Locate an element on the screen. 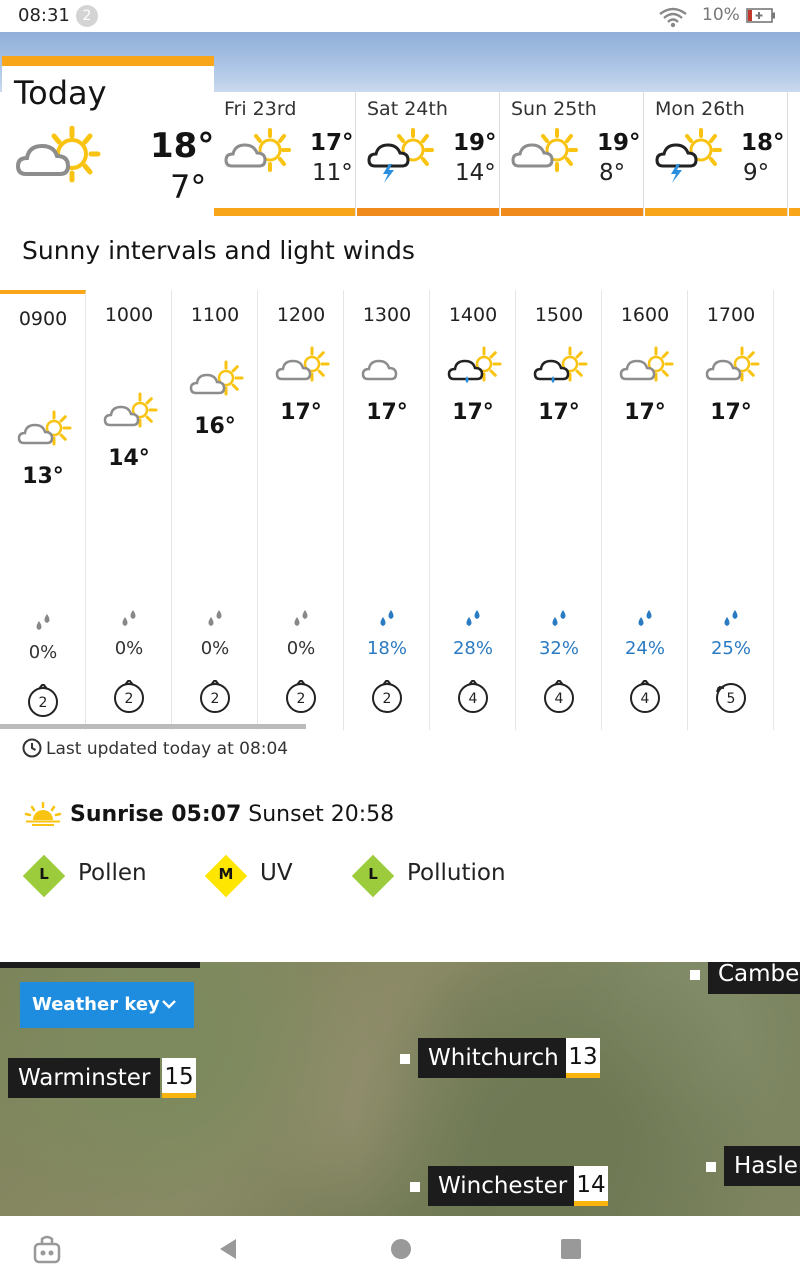  rain-chance: 18% is located at coordinates (386, 648).